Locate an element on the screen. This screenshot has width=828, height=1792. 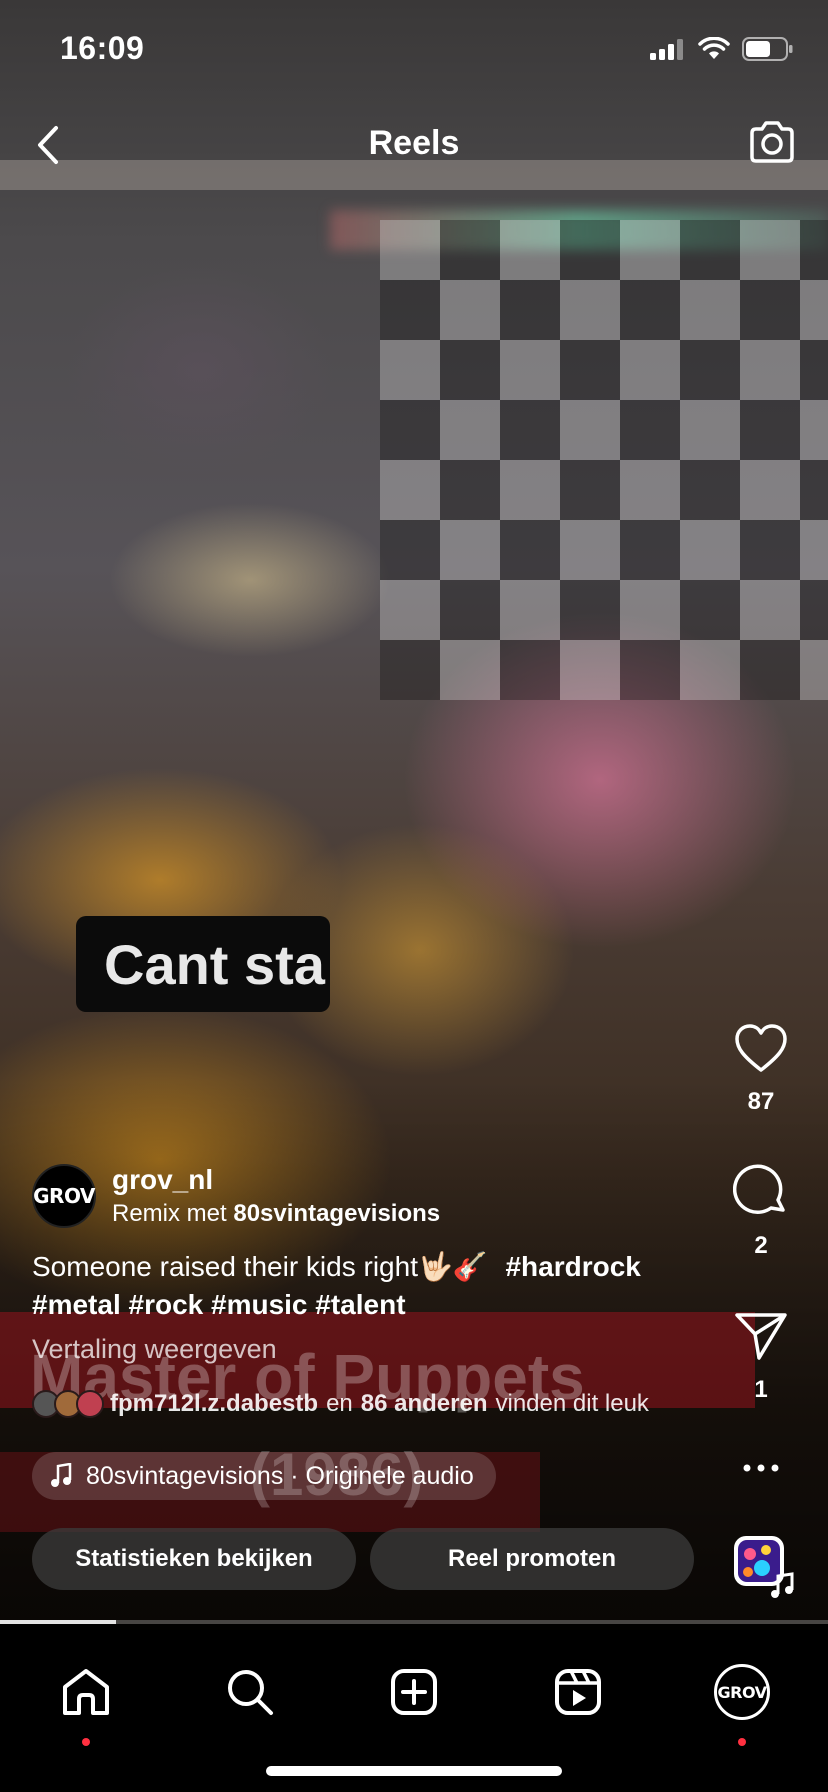
create-icon is located at coordinates (414, 1692).